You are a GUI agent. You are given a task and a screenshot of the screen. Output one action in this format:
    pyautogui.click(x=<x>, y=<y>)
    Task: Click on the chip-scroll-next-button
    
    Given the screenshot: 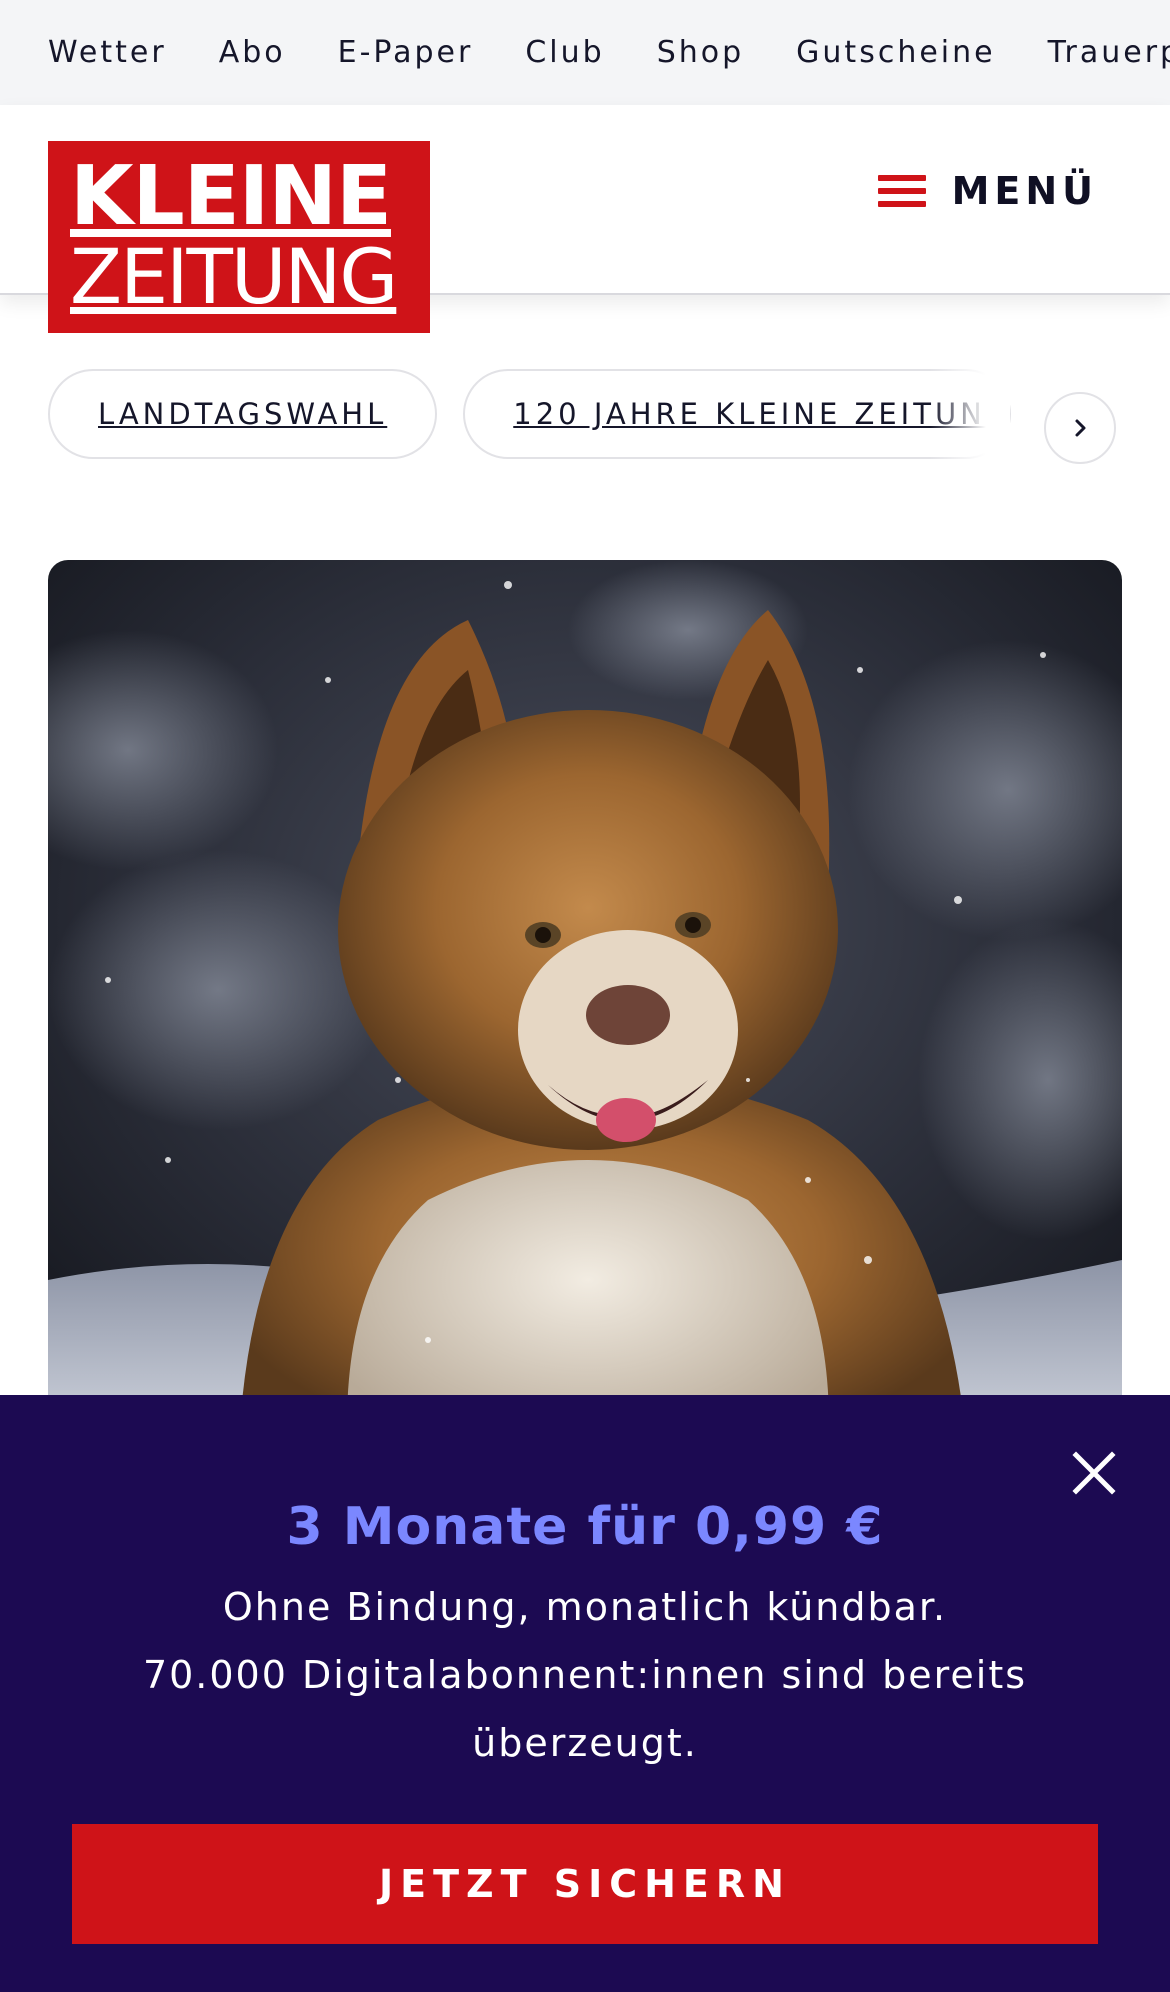 What is the action you would take?
    pyautogui.click(x=1080, y=428)
    